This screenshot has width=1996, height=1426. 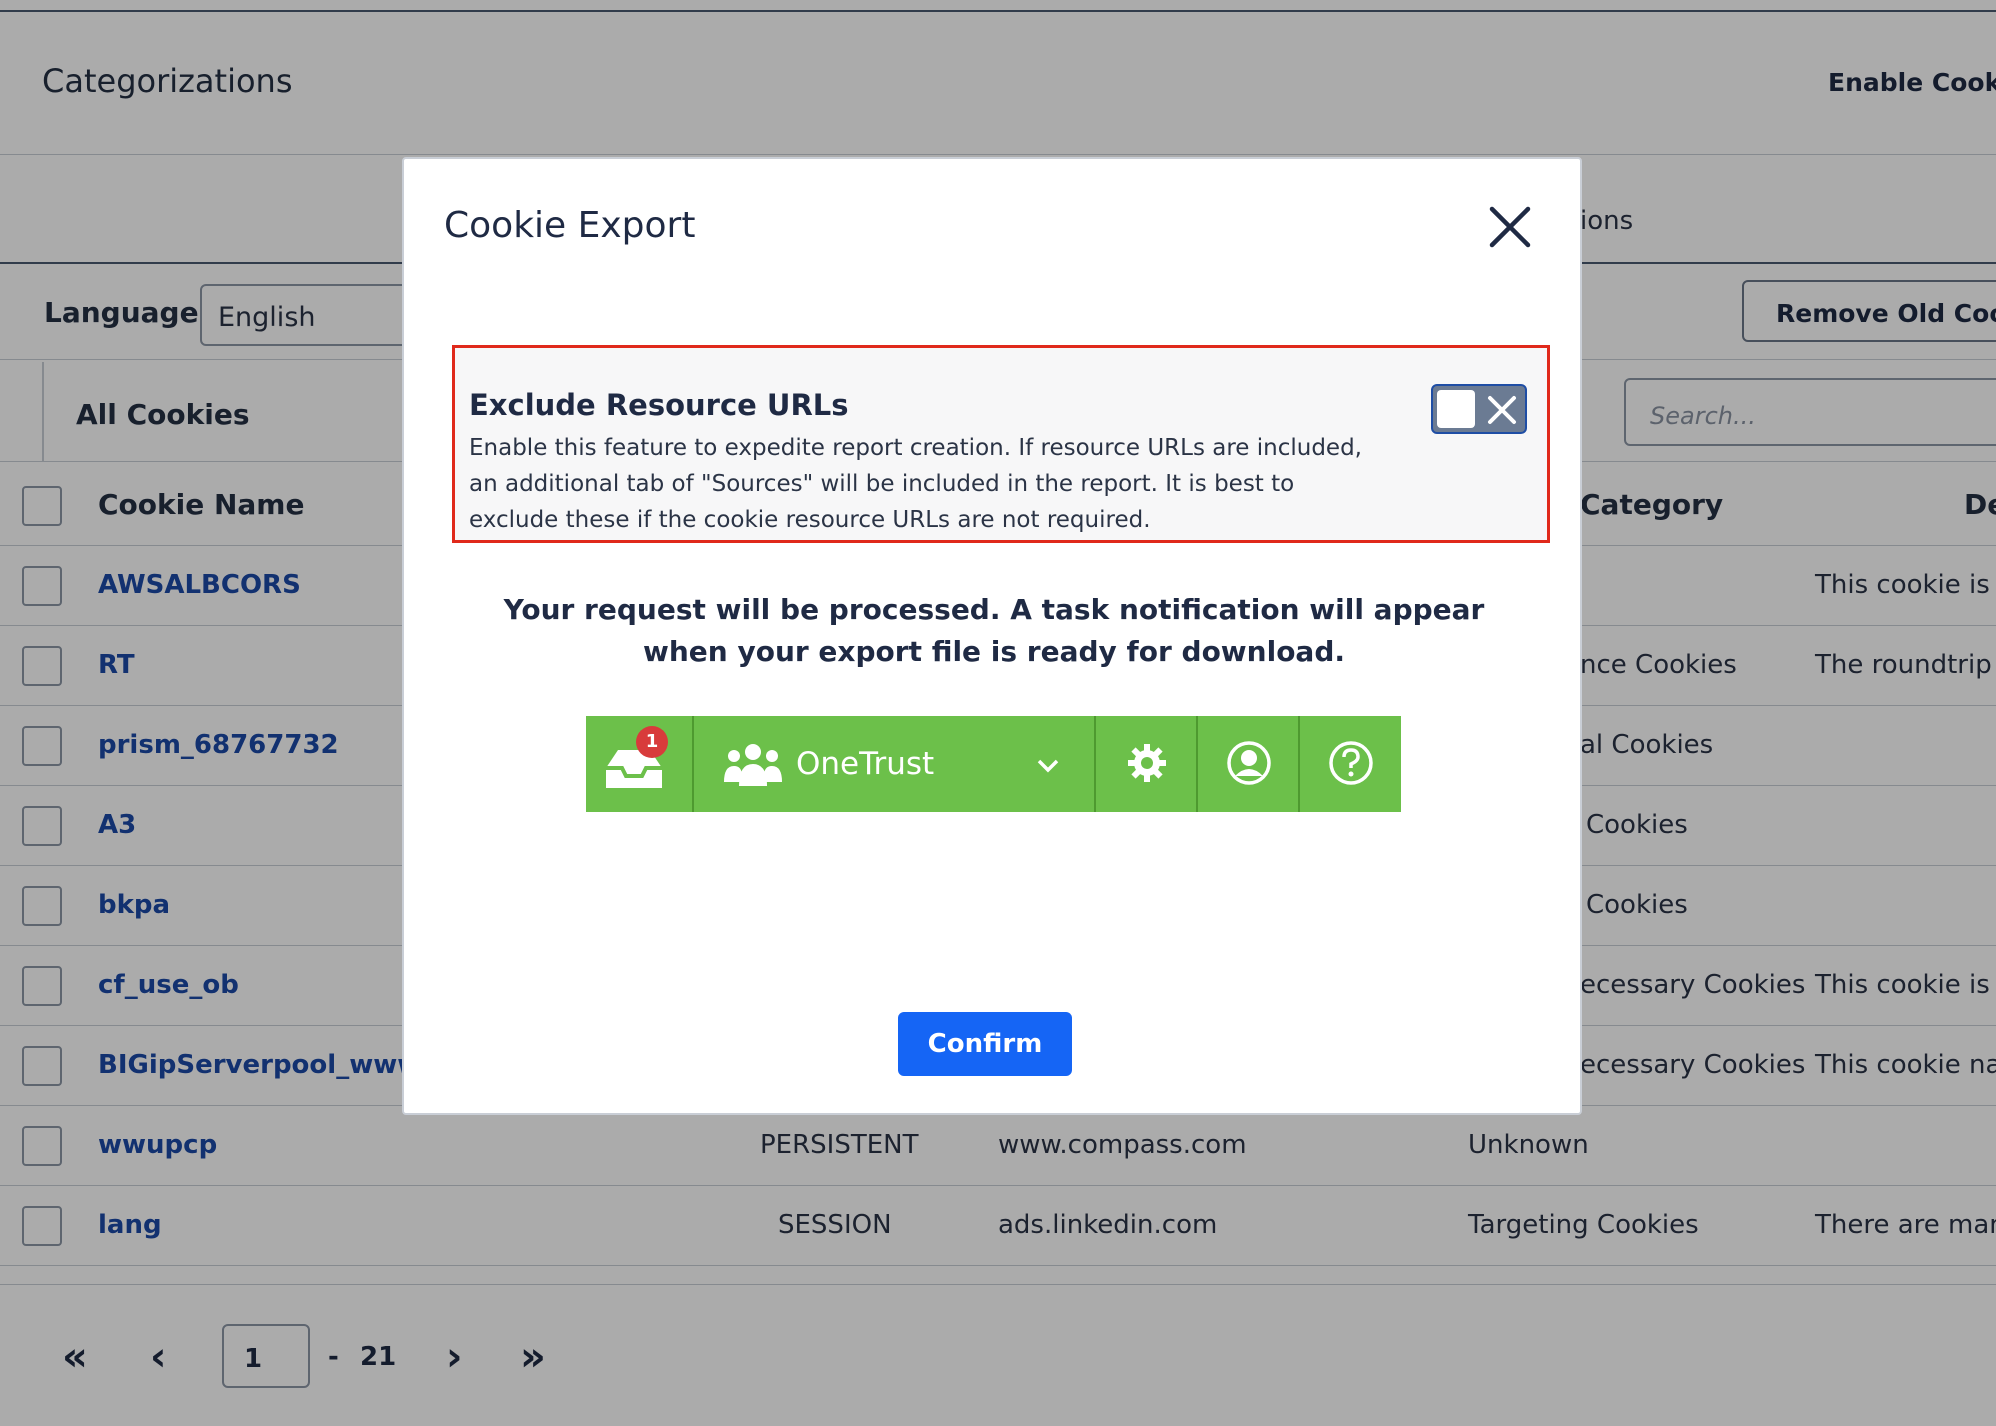 What do you see at coordinates (659, 405) in the screenshot?
I see `option-title: Exclude Resource URLs` at bounding box center [659, 405].